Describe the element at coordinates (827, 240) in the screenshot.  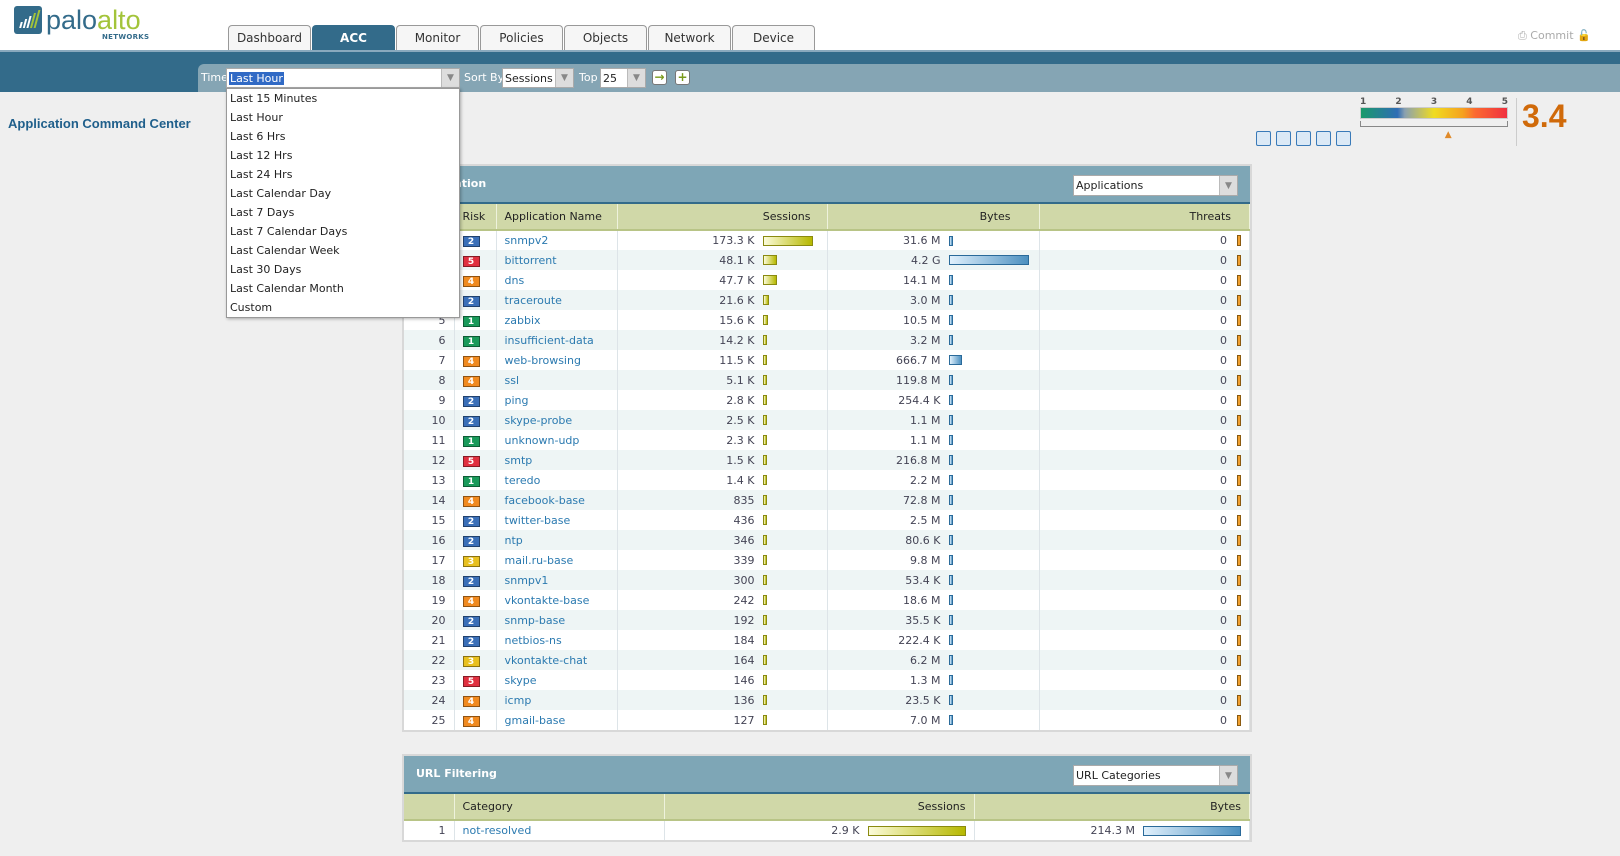
I see `table-row: 12snmpv2173.3 K31.6 M0` at that location.